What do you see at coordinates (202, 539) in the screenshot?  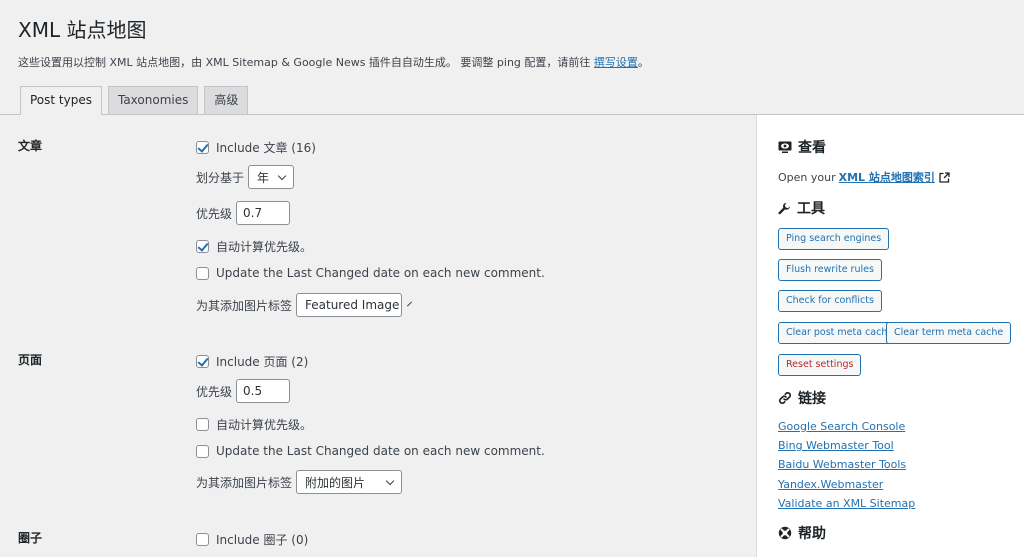 I see `include-circles-checkbox` at bounding box center [202, 539].